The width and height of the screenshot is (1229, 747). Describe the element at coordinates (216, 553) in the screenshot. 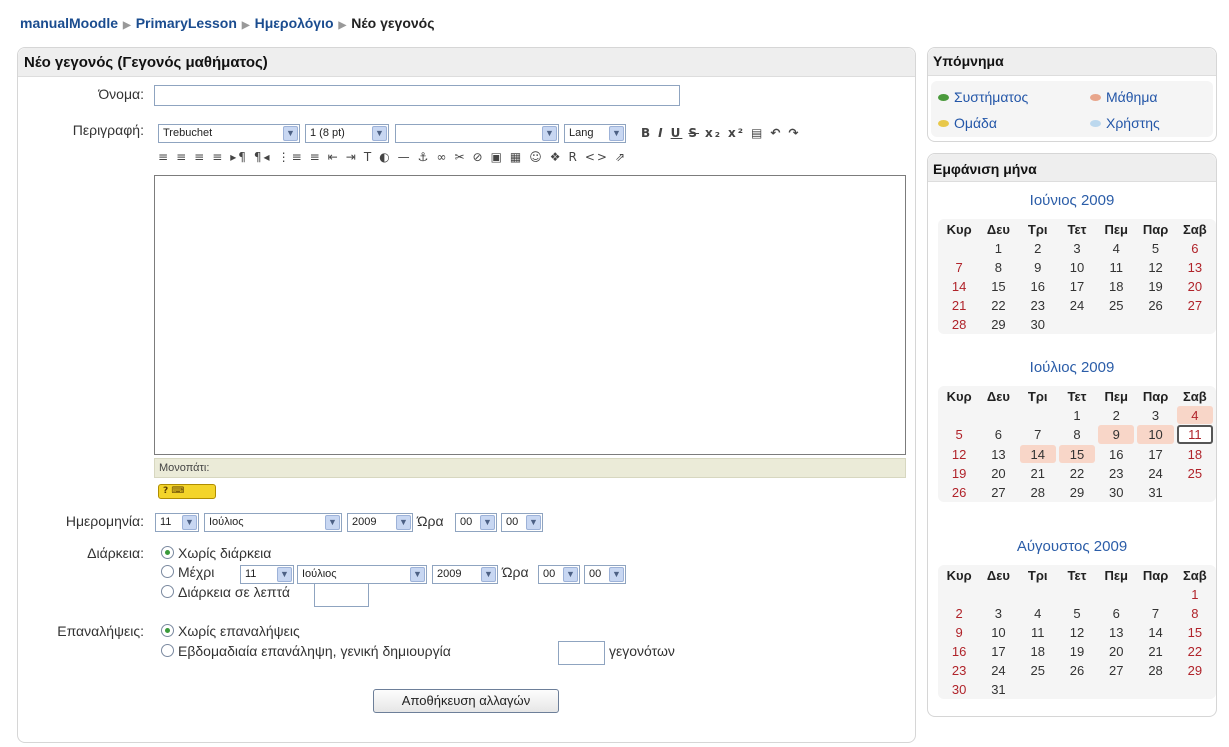

I see `duration-none-option: Χωρίς διάρκεια` at that location.